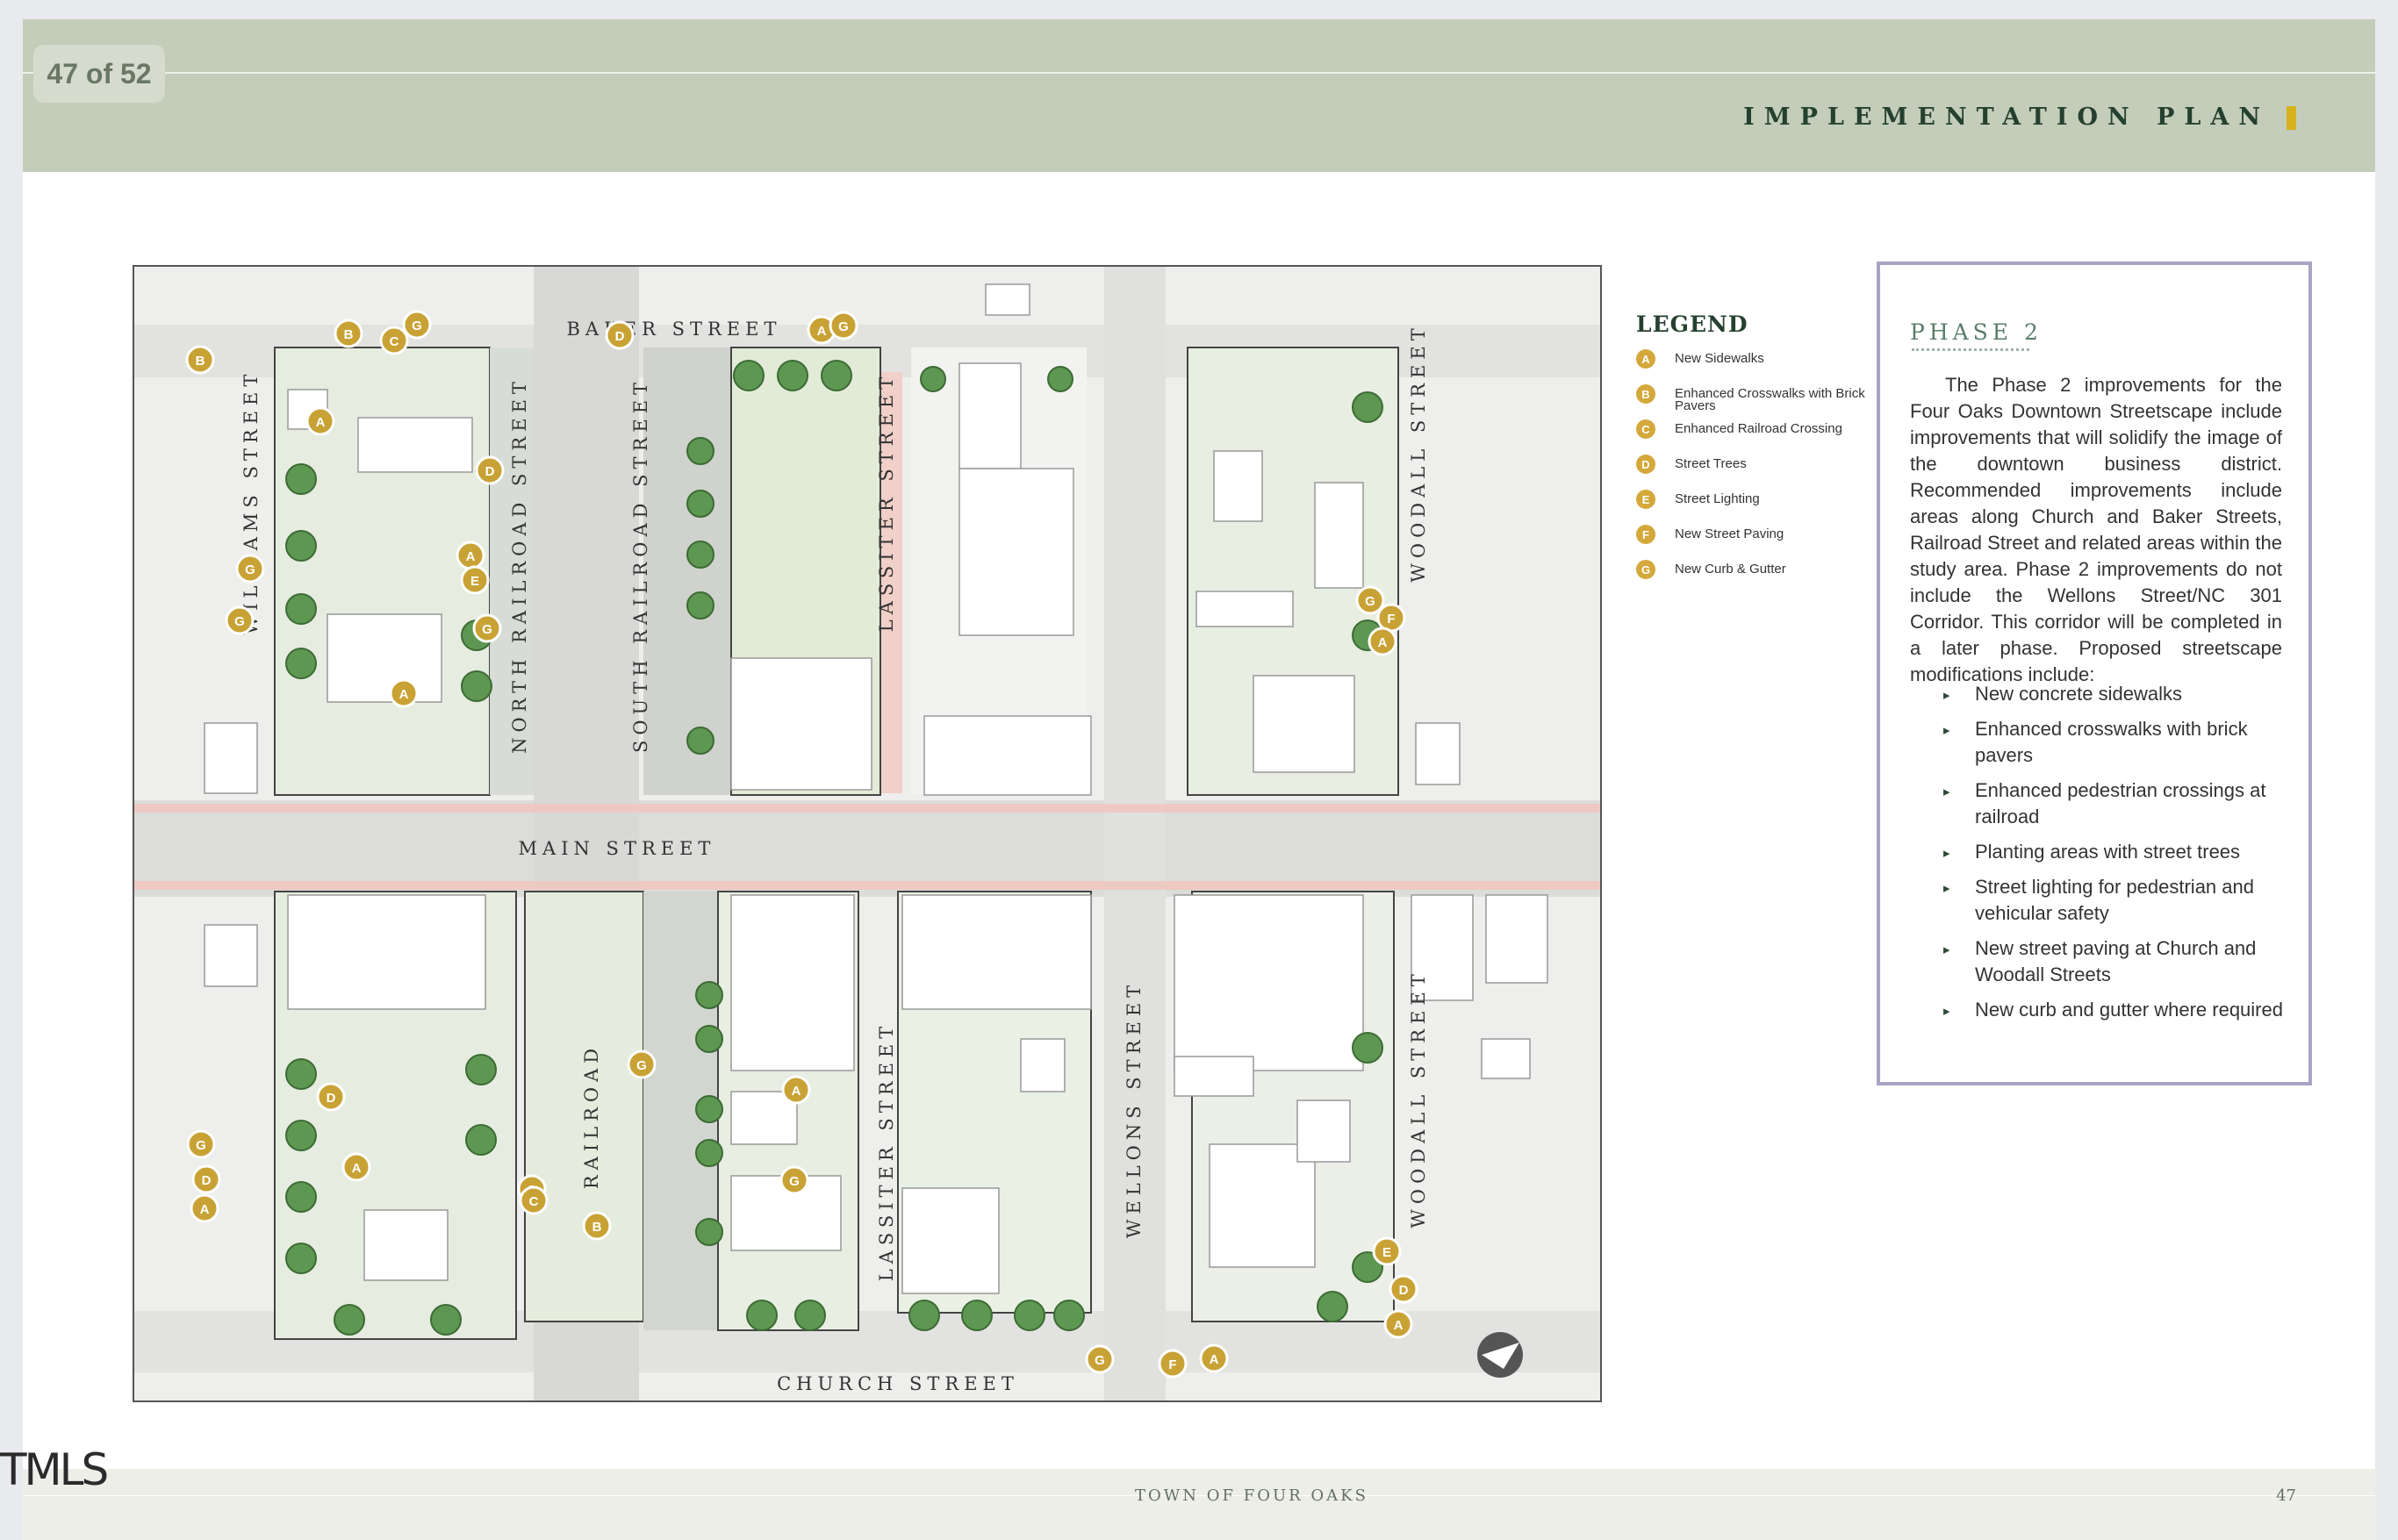 Image resolution: width=2398 pixels, height=1540 pixels. Describe the element at coordinates (1719, 358) in the screenshot. I see `legend-label: New Sidewalks` at that location.